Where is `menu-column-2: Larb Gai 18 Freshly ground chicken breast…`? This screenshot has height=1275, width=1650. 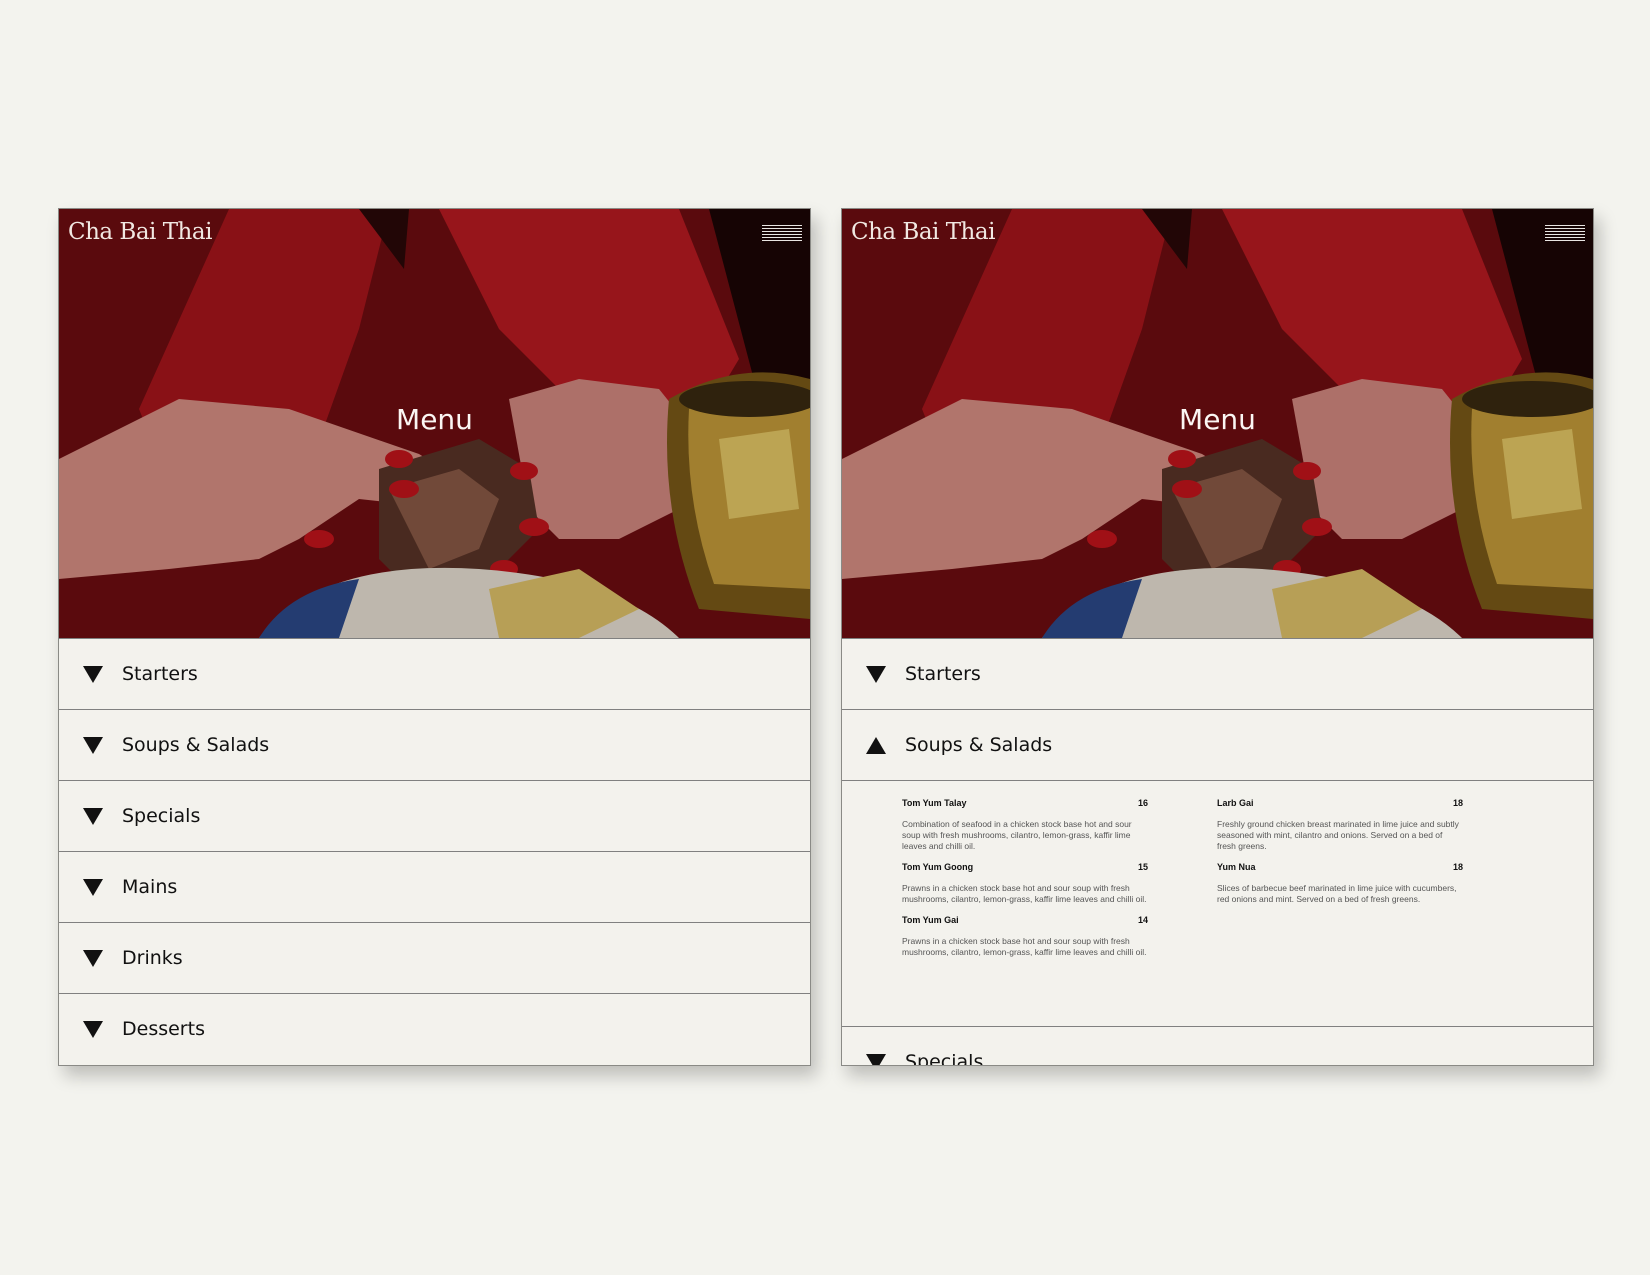
menu-column-2: Larb Gai 18 Freshly ground chicken breast… is located at coordinates (1340, 912).